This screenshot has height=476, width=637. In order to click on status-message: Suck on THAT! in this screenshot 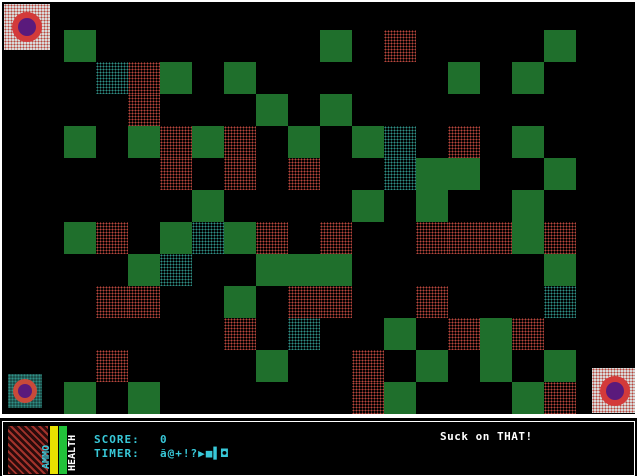, I will do `click(486, 436)`.